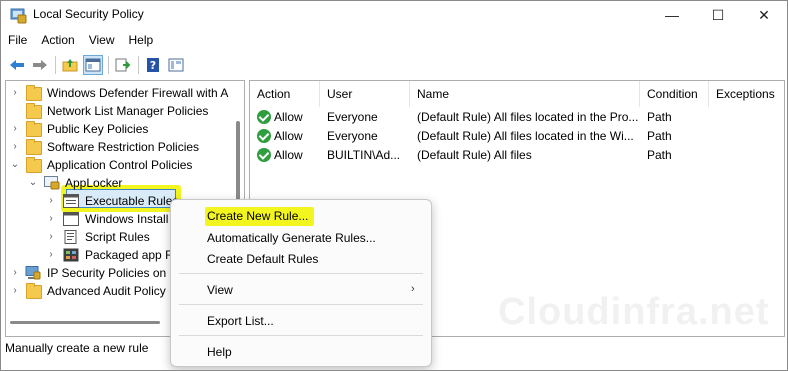 The image size is (788, 371). I want to click on tree-horizontal-scrollbar, so click(85, 322).